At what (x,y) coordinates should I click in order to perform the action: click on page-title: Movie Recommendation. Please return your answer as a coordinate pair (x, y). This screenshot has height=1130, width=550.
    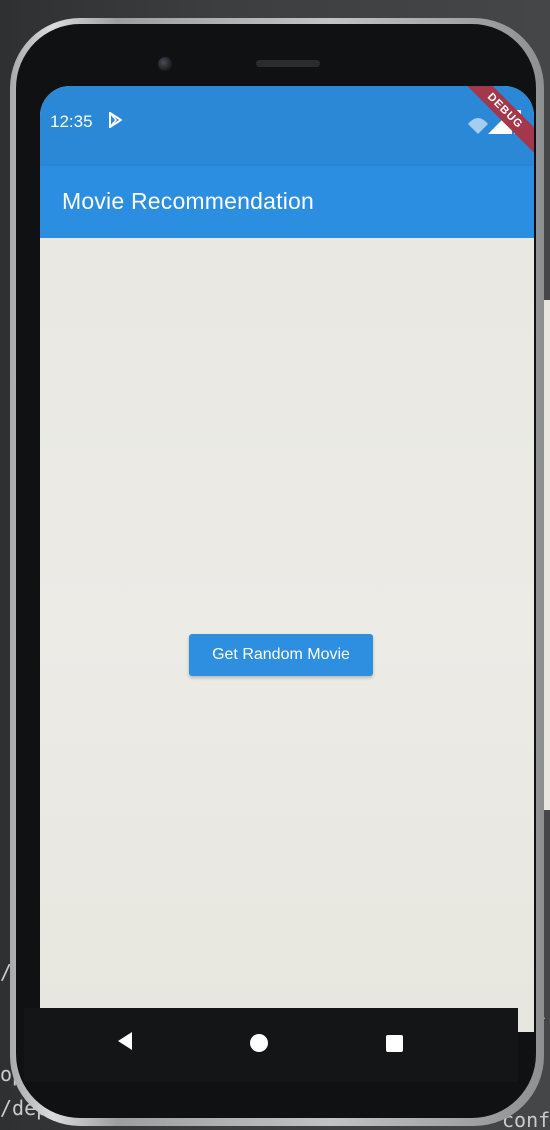
    Looking at the image, I should click on (188, 201).